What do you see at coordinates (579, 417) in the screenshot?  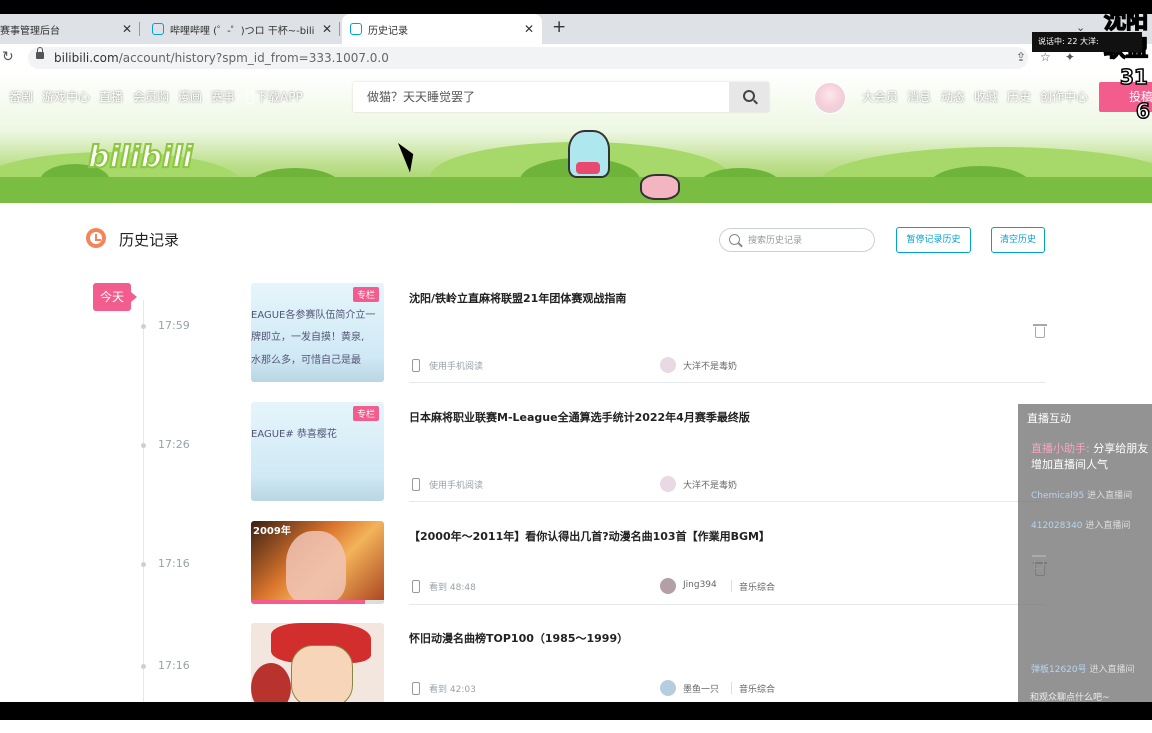 I see `entry-title: 日本麻将职业联赛M-League全通算选手统计2022年4月赛季最终版` at bounding box center [579, 417].